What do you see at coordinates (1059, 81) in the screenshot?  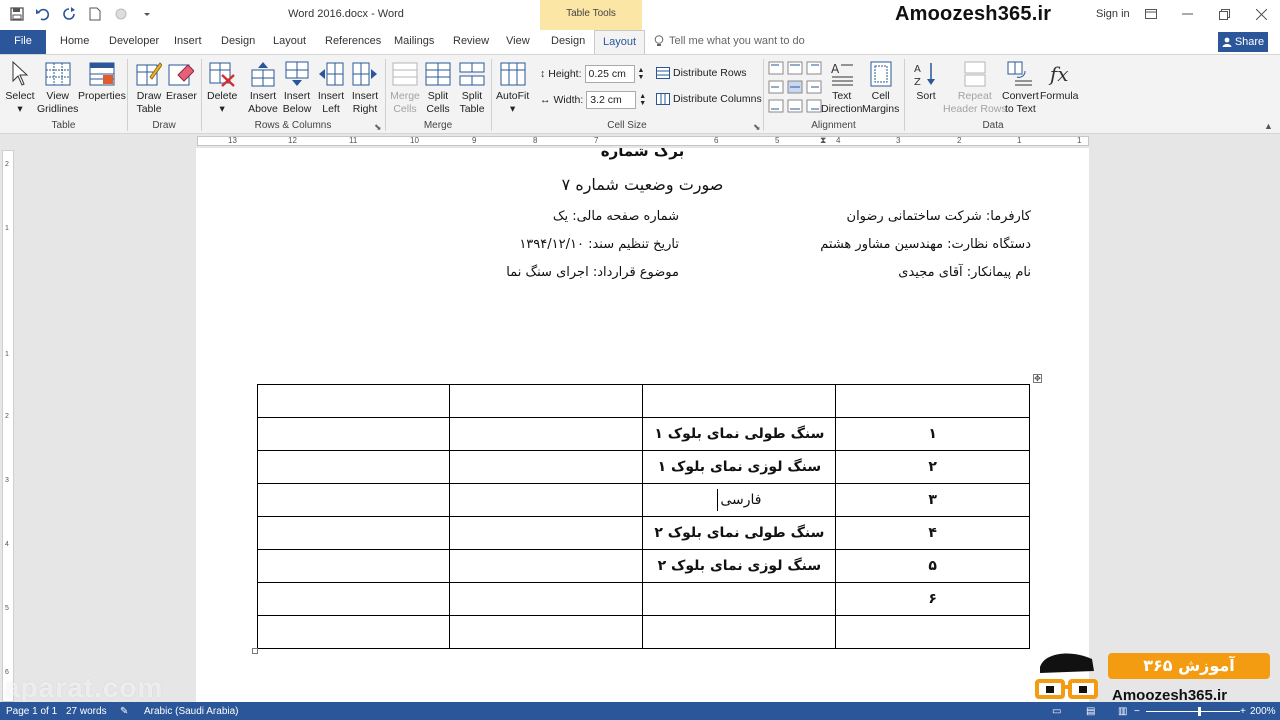 I see `formula-button: fx Formula` at bounding box center [1059, 81].